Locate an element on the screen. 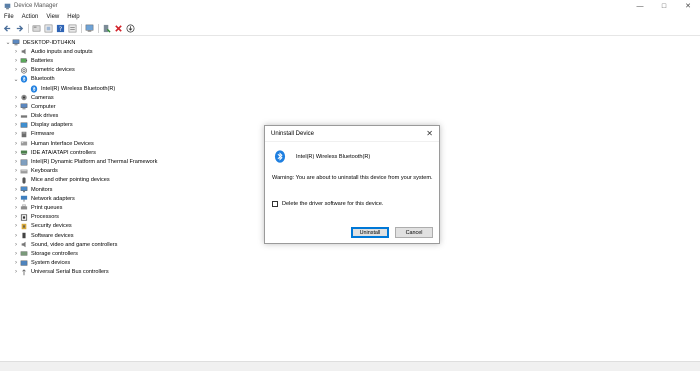  system-icon is located at coordinates (24, 263).